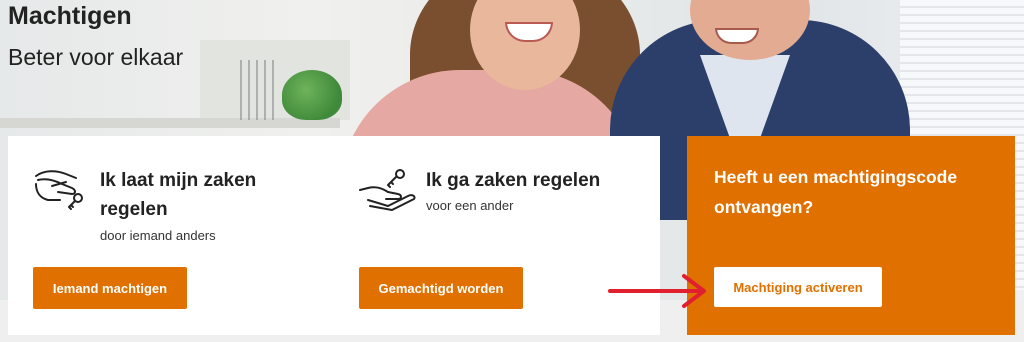 Image resolution: width=1024 pixels, height=342 pixels. I want to click on become-authorized-button: Gemachtigd worden, so click(441, 288).